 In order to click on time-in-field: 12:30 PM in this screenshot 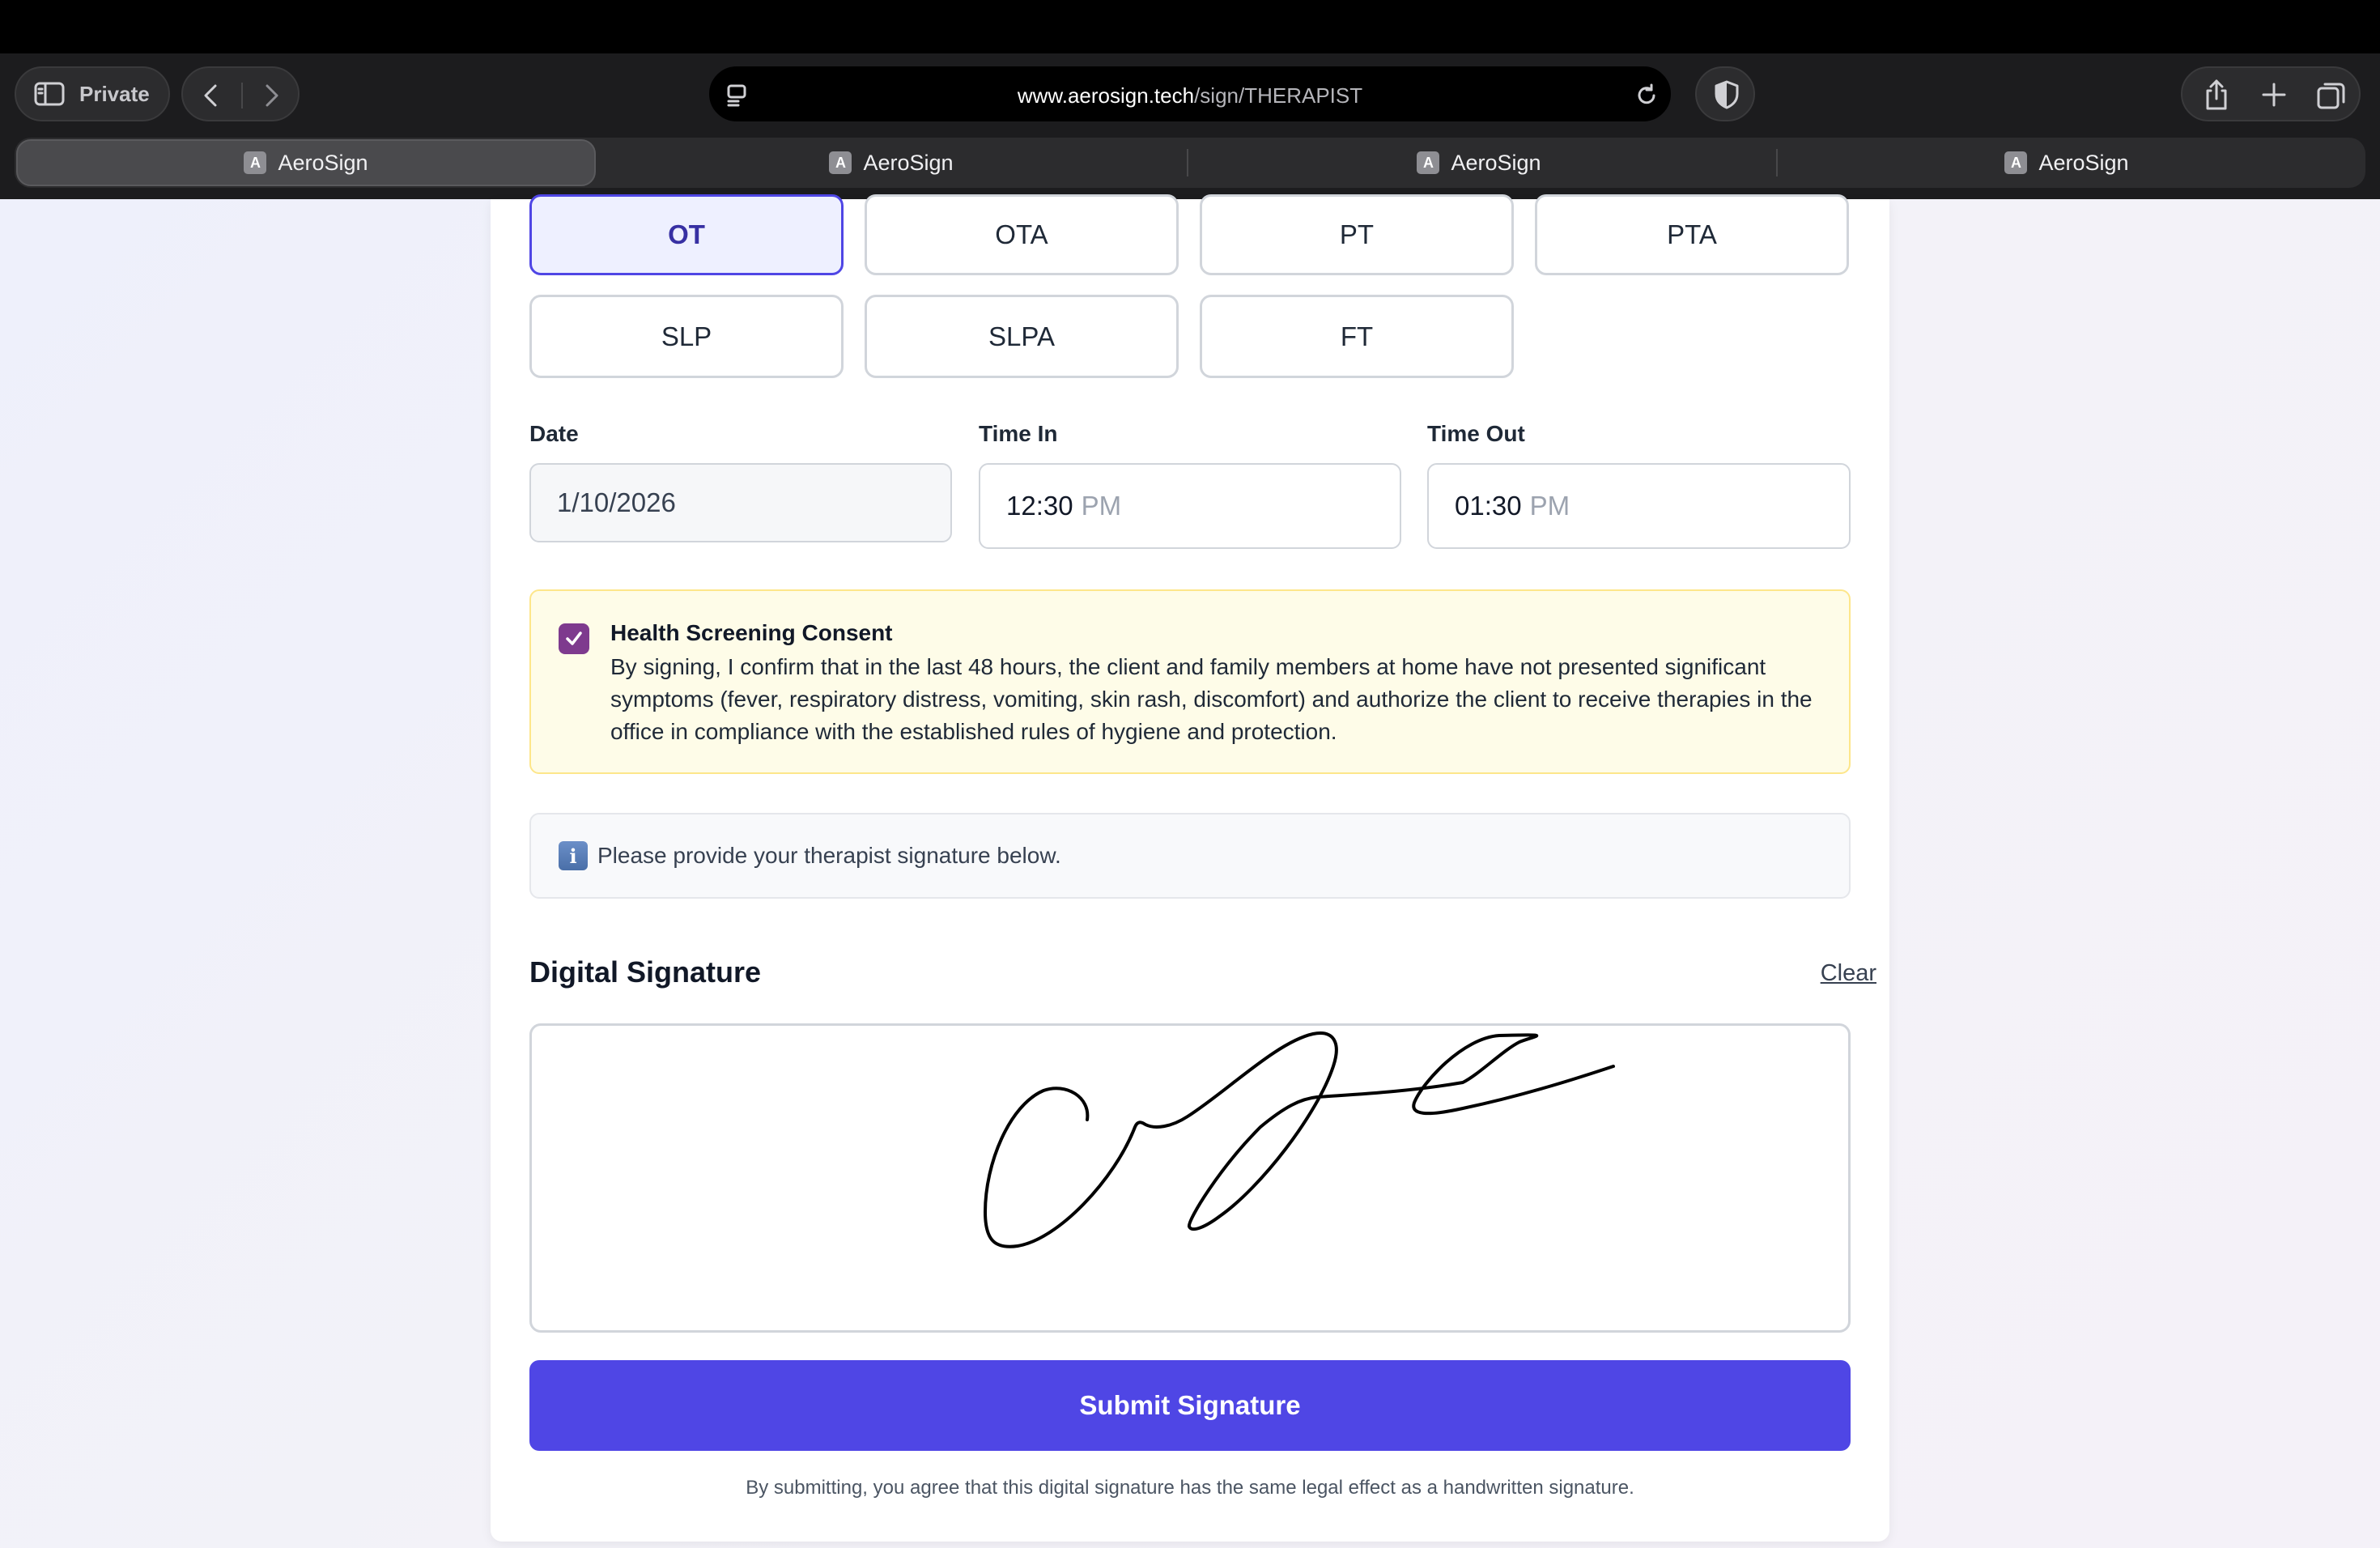, I will do `click(1190, 506)`.